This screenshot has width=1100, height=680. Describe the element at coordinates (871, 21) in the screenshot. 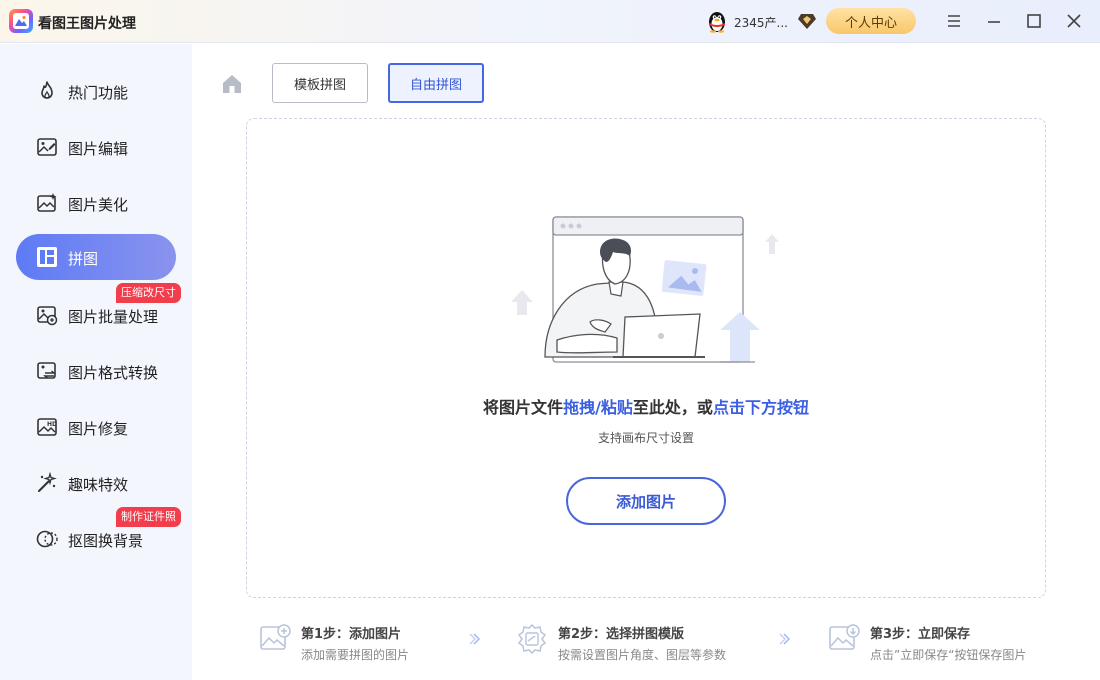

I see `profile-center-button: 个人中心` at that location.